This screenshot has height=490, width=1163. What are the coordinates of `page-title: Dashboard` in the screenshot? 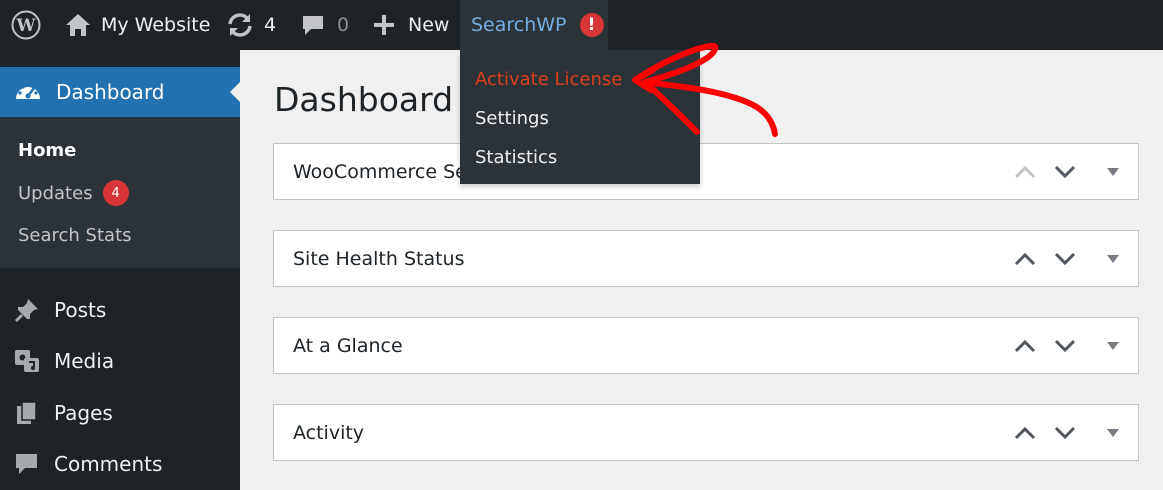 It's located at (364, 99).